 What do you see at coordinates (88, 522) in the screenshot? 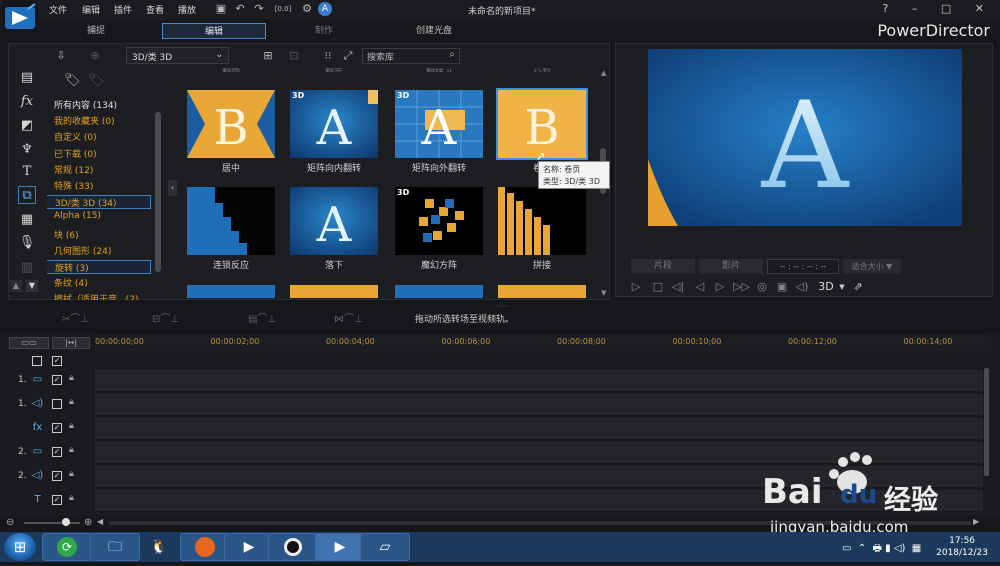
I see `zoom-in-icon: ⊕` at bounding box center [88, 522].